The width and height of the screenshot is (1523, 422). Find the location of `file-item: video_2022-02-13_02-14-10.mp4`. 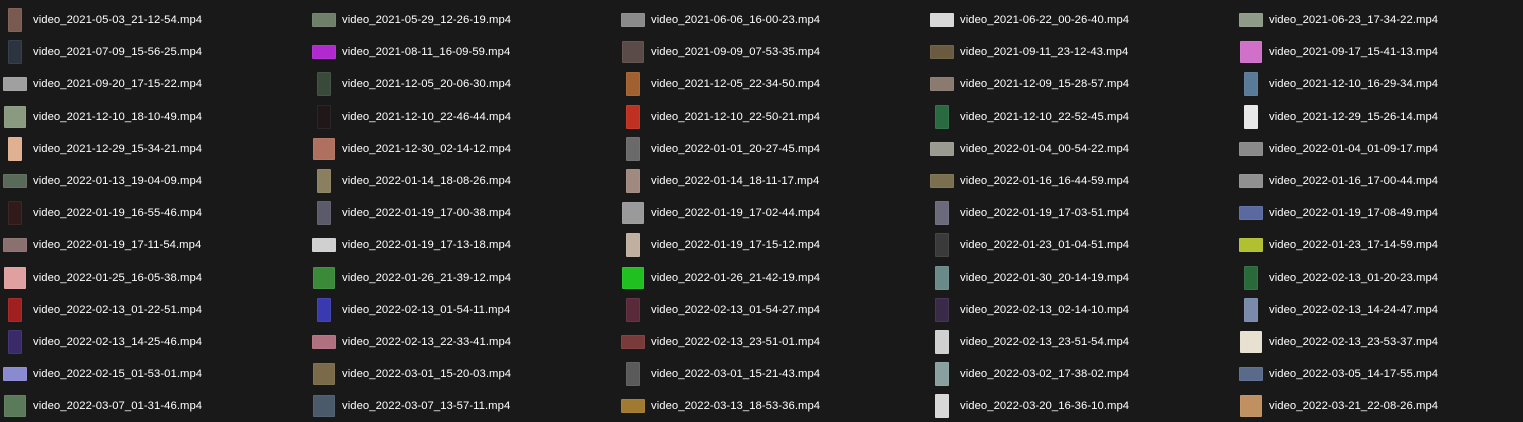

file-item: video_2022-02-13_02-14-10.mp4 is located at coordinates (1081, 310).